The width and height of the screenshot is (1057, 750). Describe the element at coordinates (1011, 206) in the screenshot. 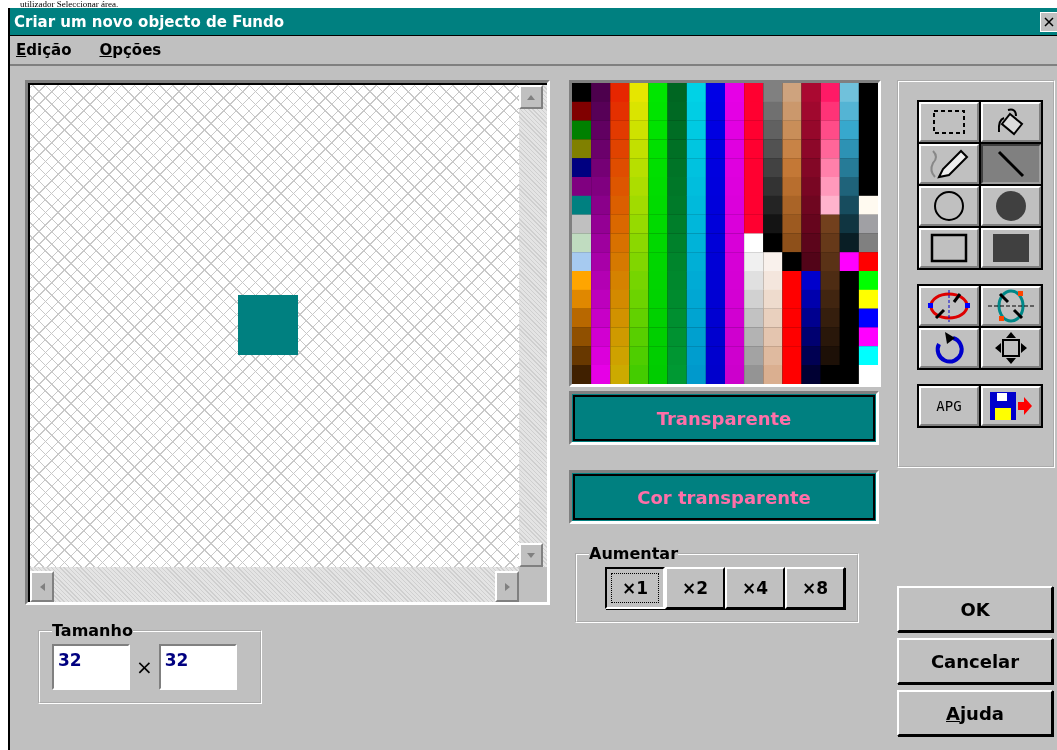

I see `filled-circle-icon` at that location.